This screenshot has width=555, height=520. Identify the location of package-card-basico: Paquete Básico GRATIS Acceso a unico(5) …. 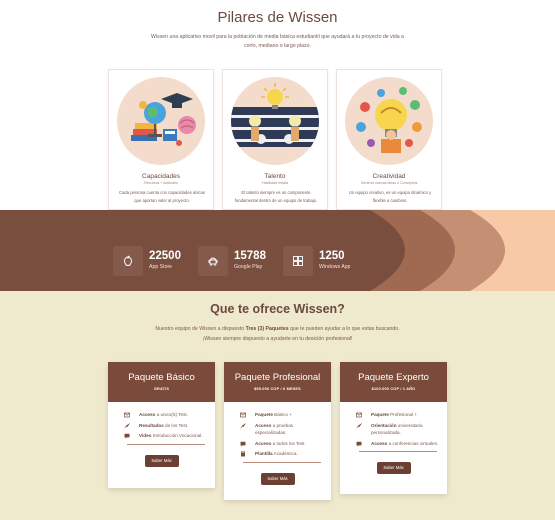
(161, 425).